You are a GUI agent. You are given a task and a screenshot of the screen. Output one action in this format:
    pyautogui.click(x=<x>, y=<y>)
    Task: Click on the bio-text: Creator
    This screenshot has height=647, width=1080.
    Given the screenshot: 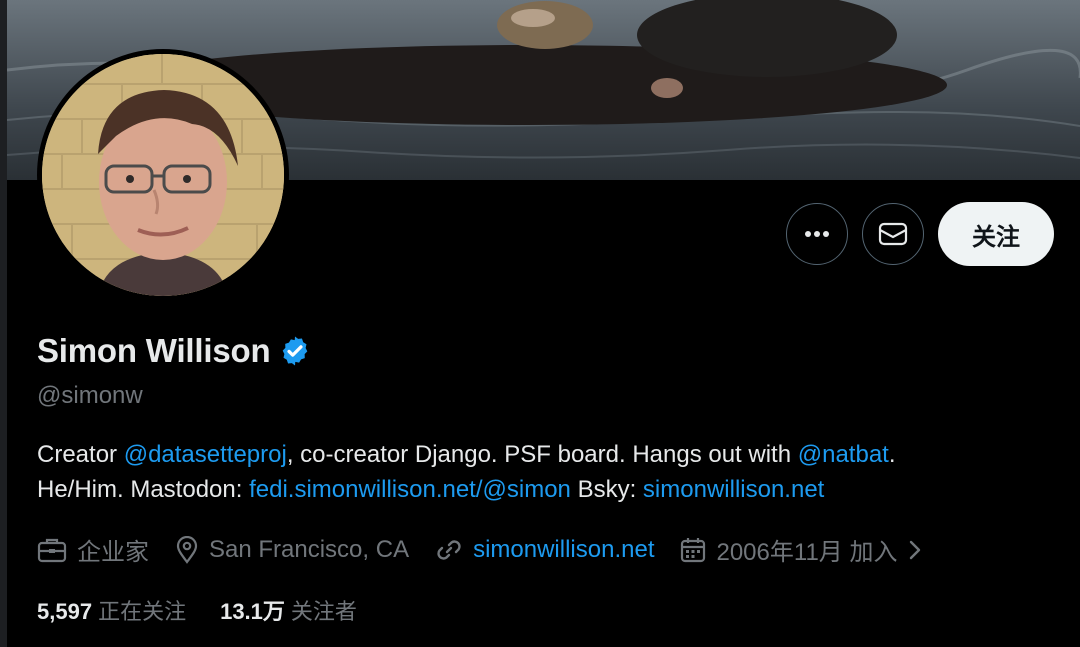 What is the action you would take?
    pyautogui.click(x=80, y=454)
    